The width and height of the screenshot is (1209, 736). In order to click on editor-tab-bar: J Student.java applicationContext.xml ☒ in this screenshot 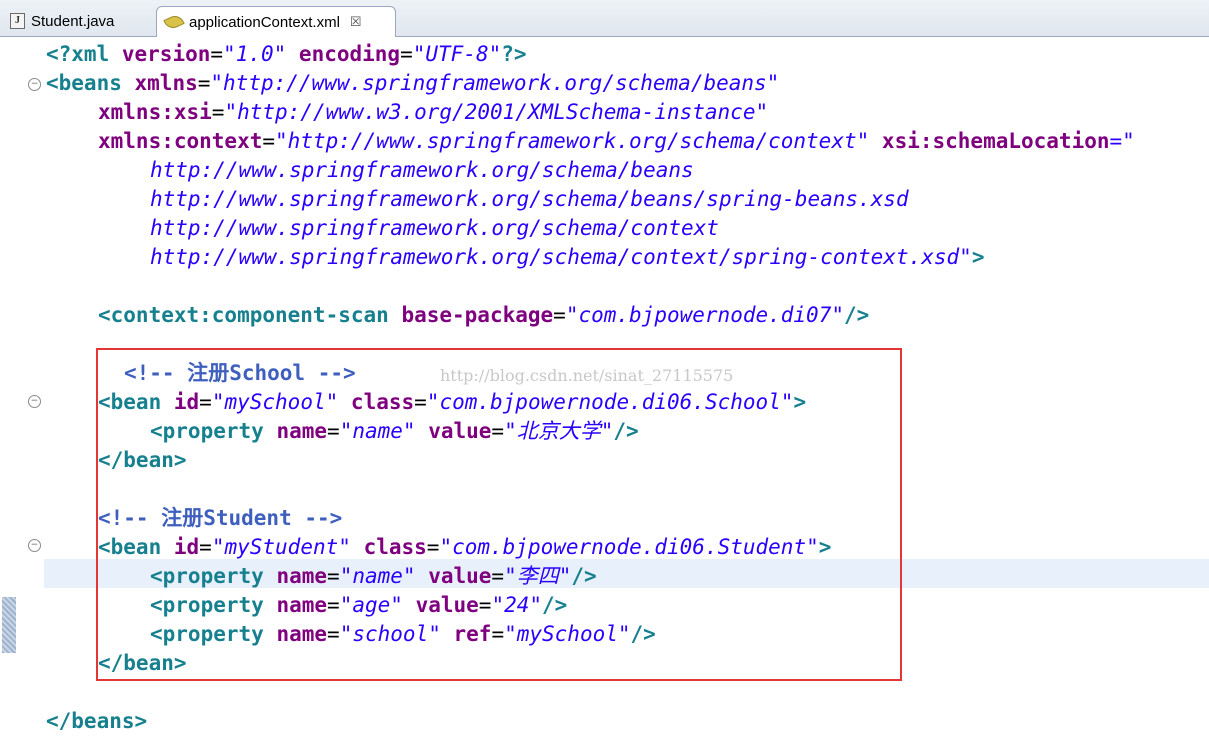, I will do `click(604, 18)`.